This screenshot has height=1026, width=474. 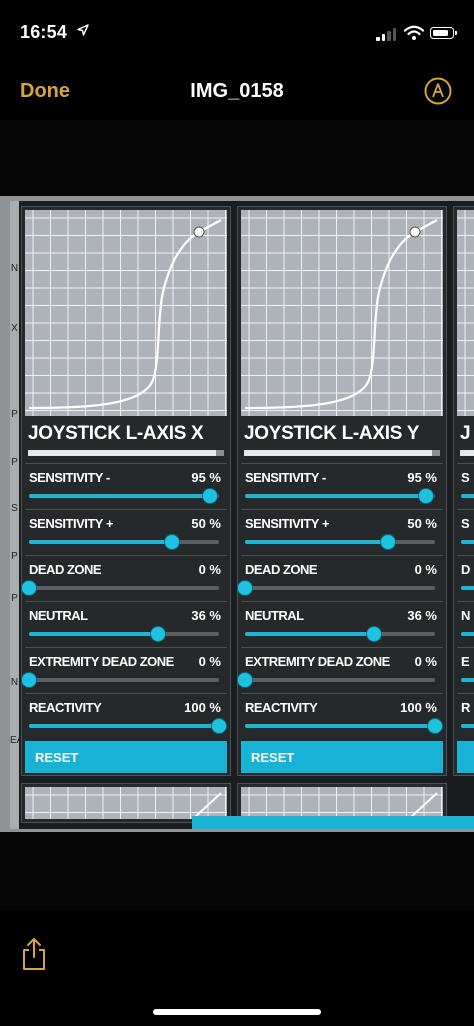 I want to click on side-menu-letter: EA, so click(x=17, y=740).